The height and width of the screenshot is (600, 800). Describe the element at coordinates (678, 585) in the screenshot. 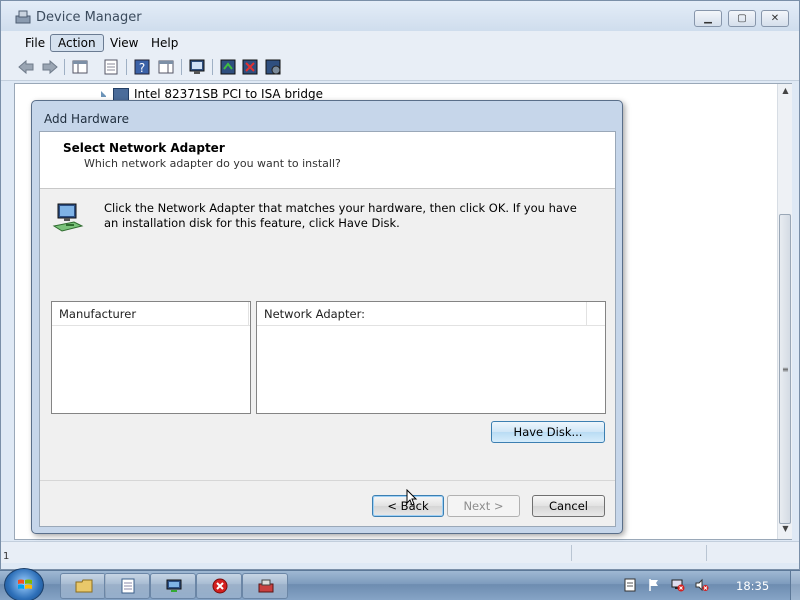

I see `network-disconnected-icon` at that location.